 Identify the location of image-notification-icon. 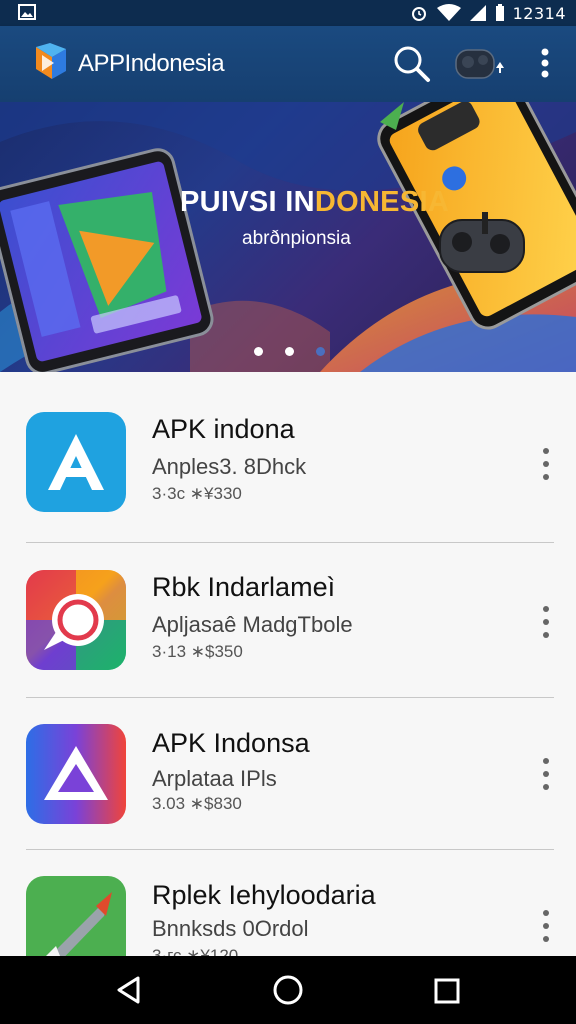
(27, 12).